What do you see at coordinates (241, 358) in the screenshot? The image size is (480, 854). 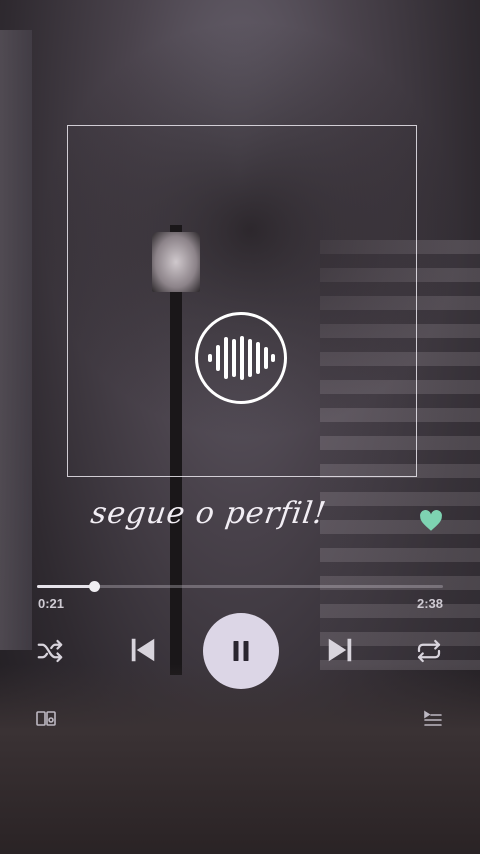 I see `spotify-code-icon` at bounding box center [241, 358].